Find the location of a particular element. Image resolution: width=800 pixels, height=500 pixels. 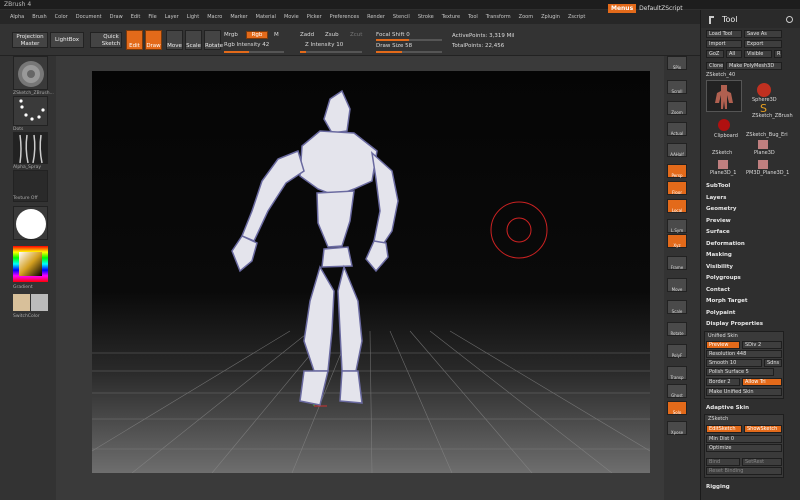

spix-button: SPix is located at coordinates (677, 63).